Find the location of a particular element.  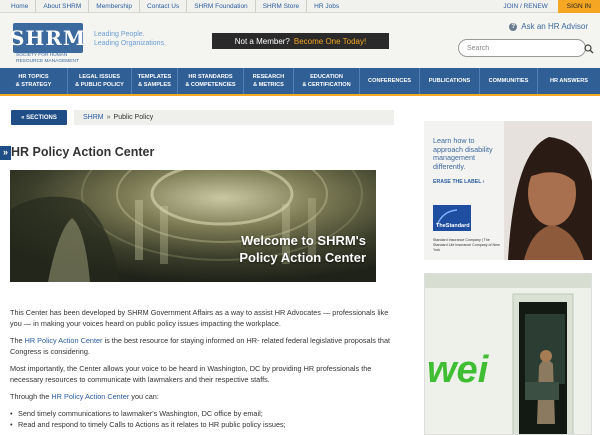

policy-center-link: HR Policy Action Center is located at coordinates (64, 340).